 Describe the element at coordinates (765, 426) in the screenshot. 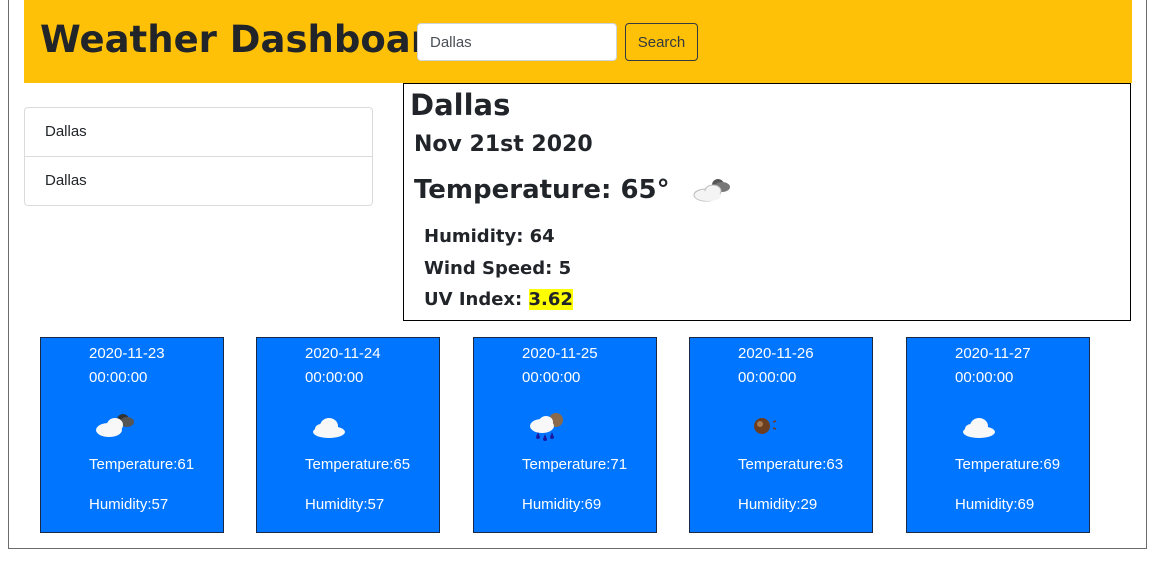

I see `sun-icon` at that location.